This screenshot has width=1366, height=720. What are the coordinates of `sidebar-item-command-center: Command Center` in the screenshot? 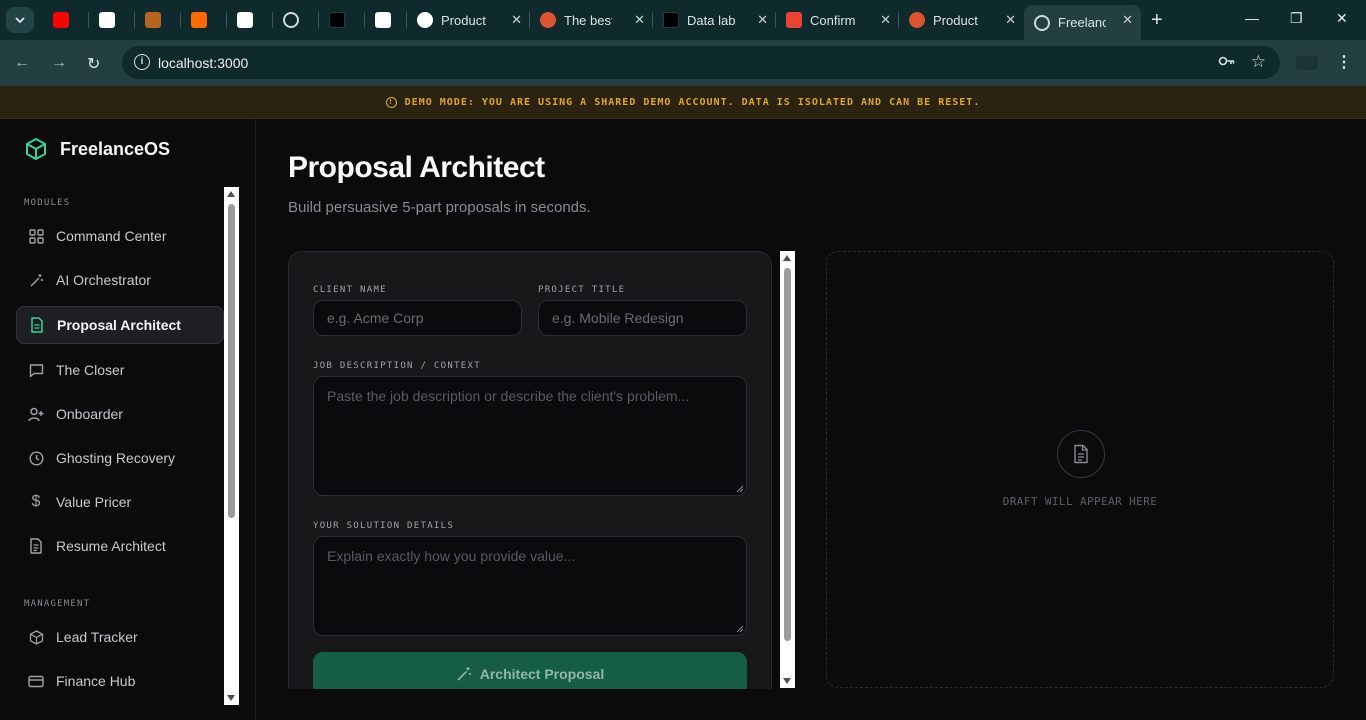 It's located at (120, 236).